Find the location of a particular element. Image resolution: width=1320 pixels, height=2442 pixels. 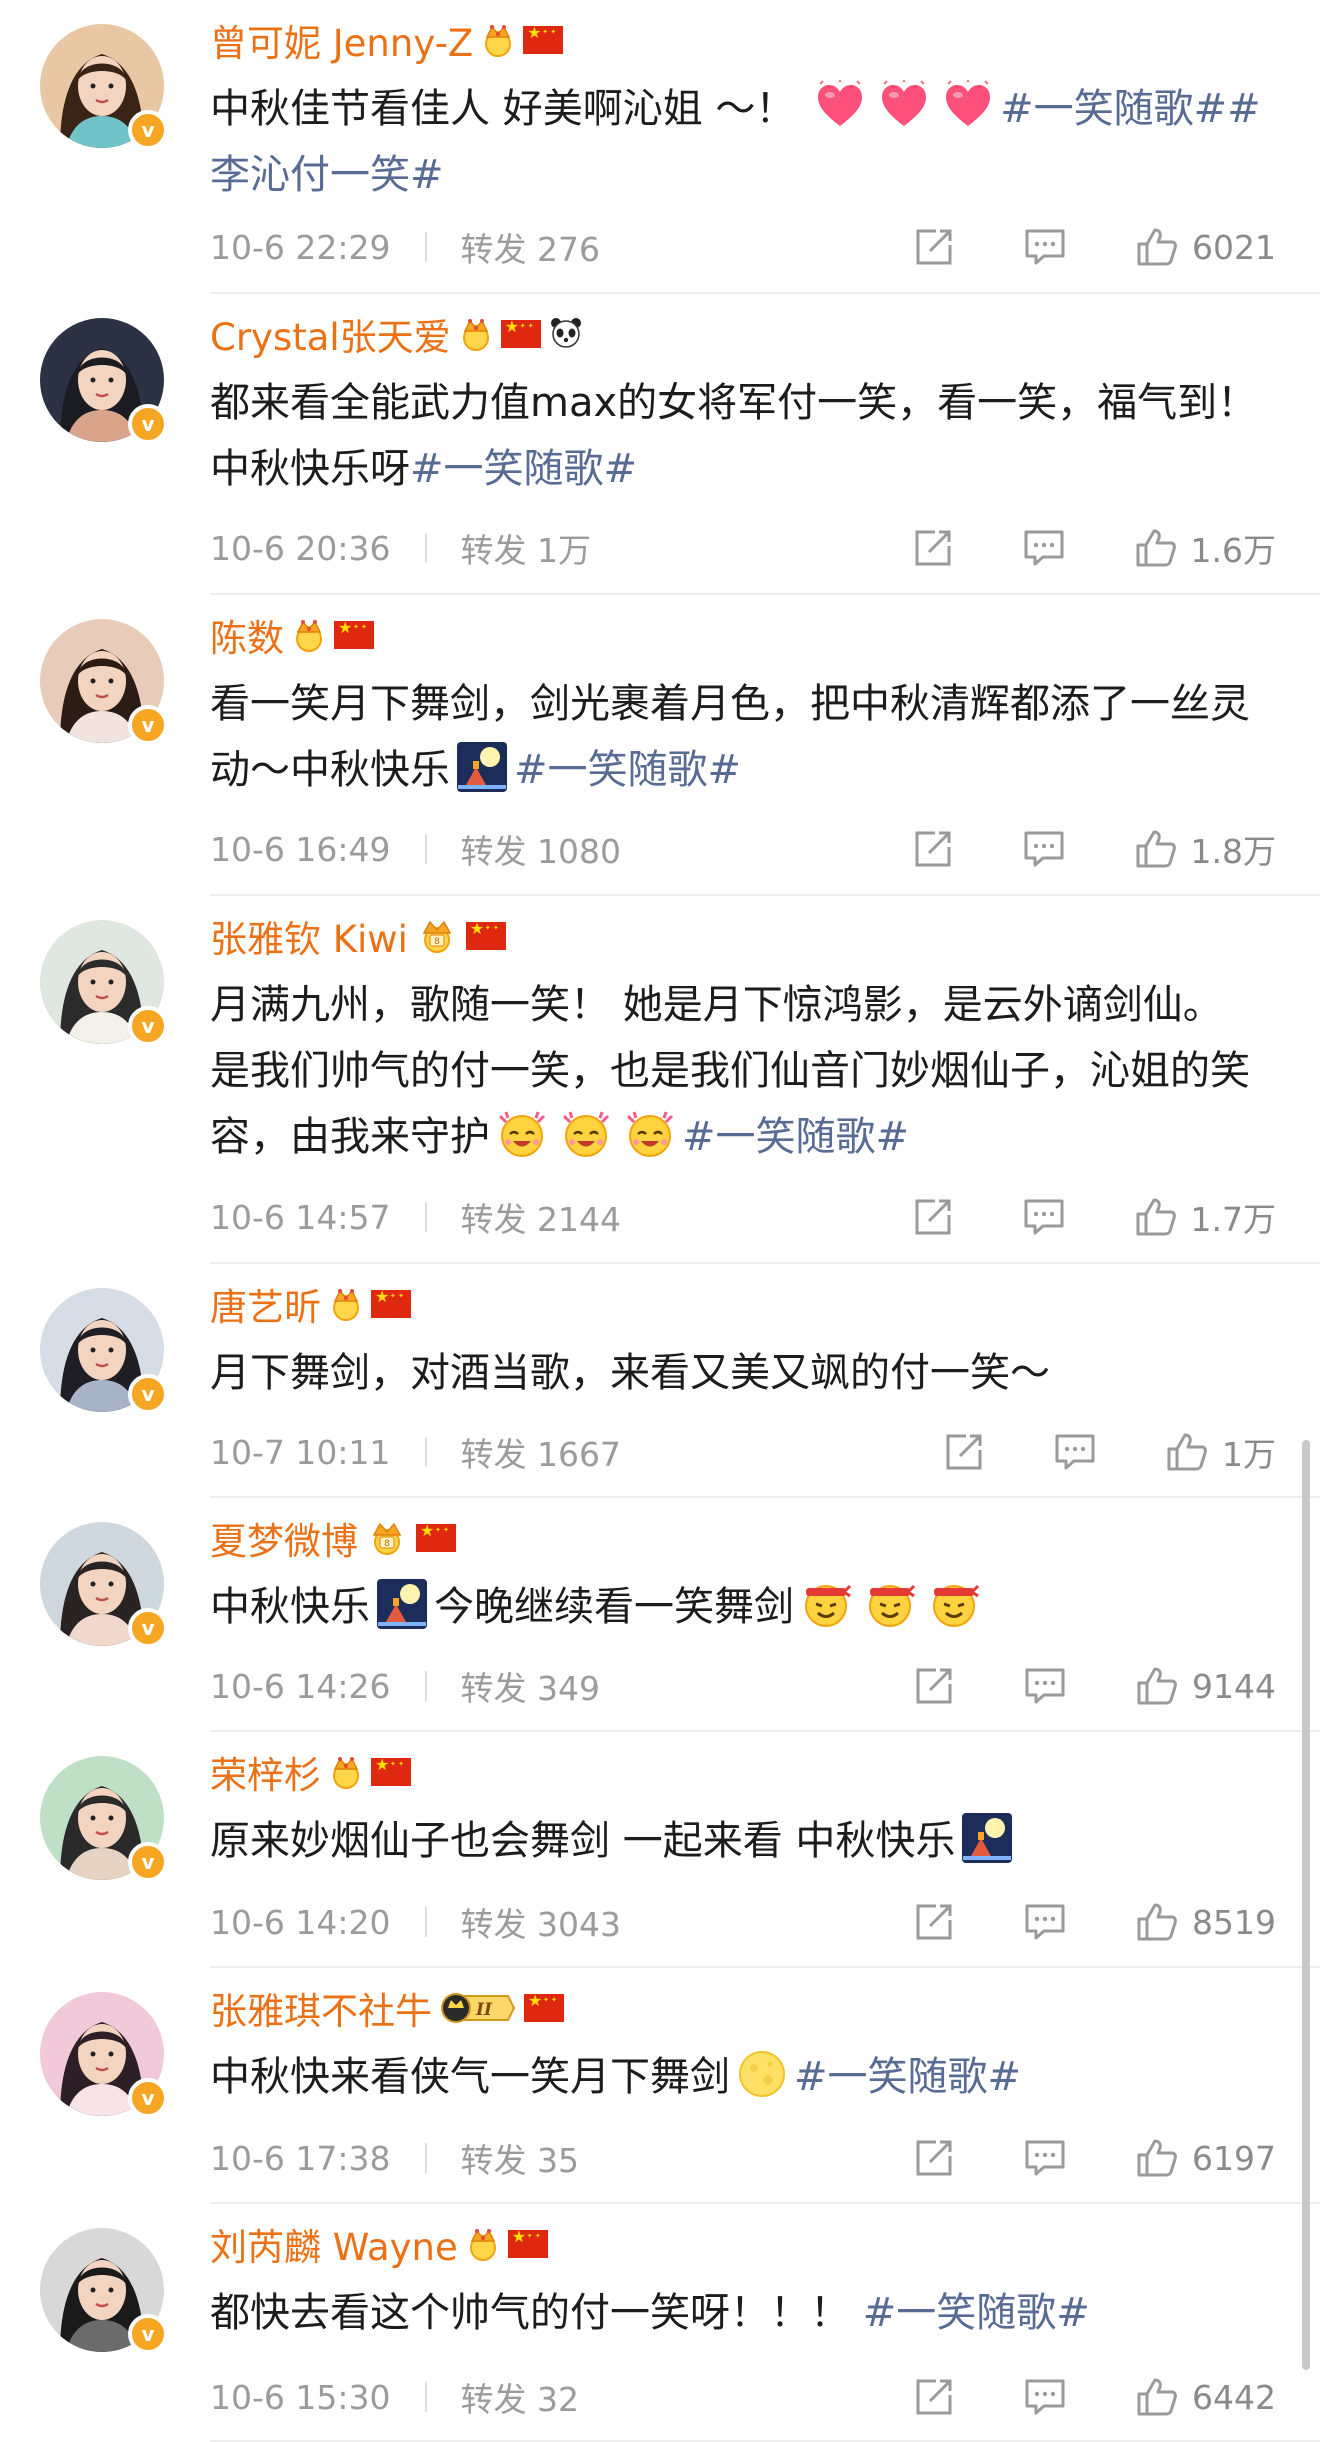

user-name: 刘芮麟 Wayne is located at coordinates (334, 2244).